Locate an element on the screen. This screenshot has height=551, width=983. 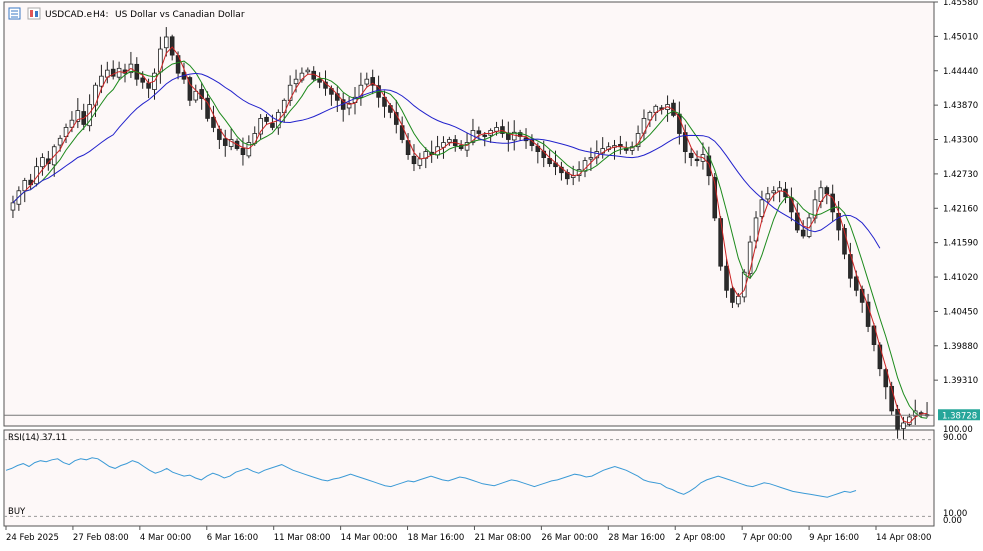
y-tick-label: 1.39880 is located at coordinates (960, 347).